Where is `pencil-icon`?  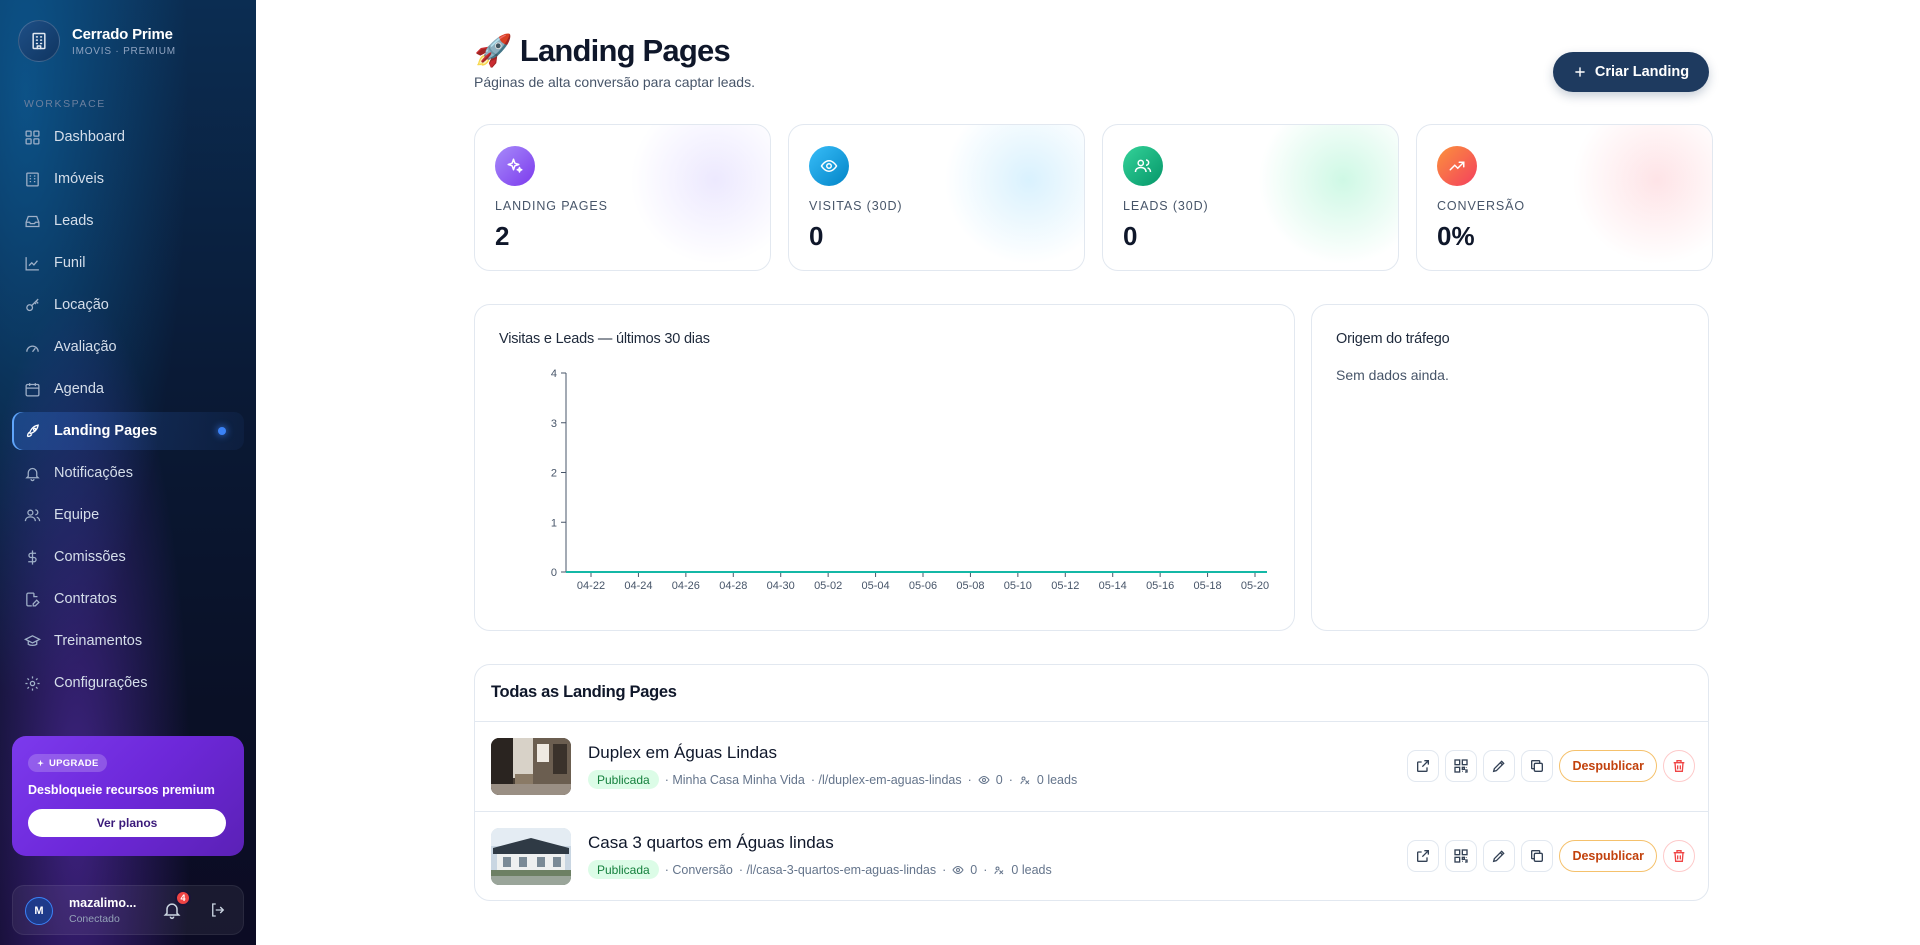 pencil-icon is located at coordinates (1499, 856).